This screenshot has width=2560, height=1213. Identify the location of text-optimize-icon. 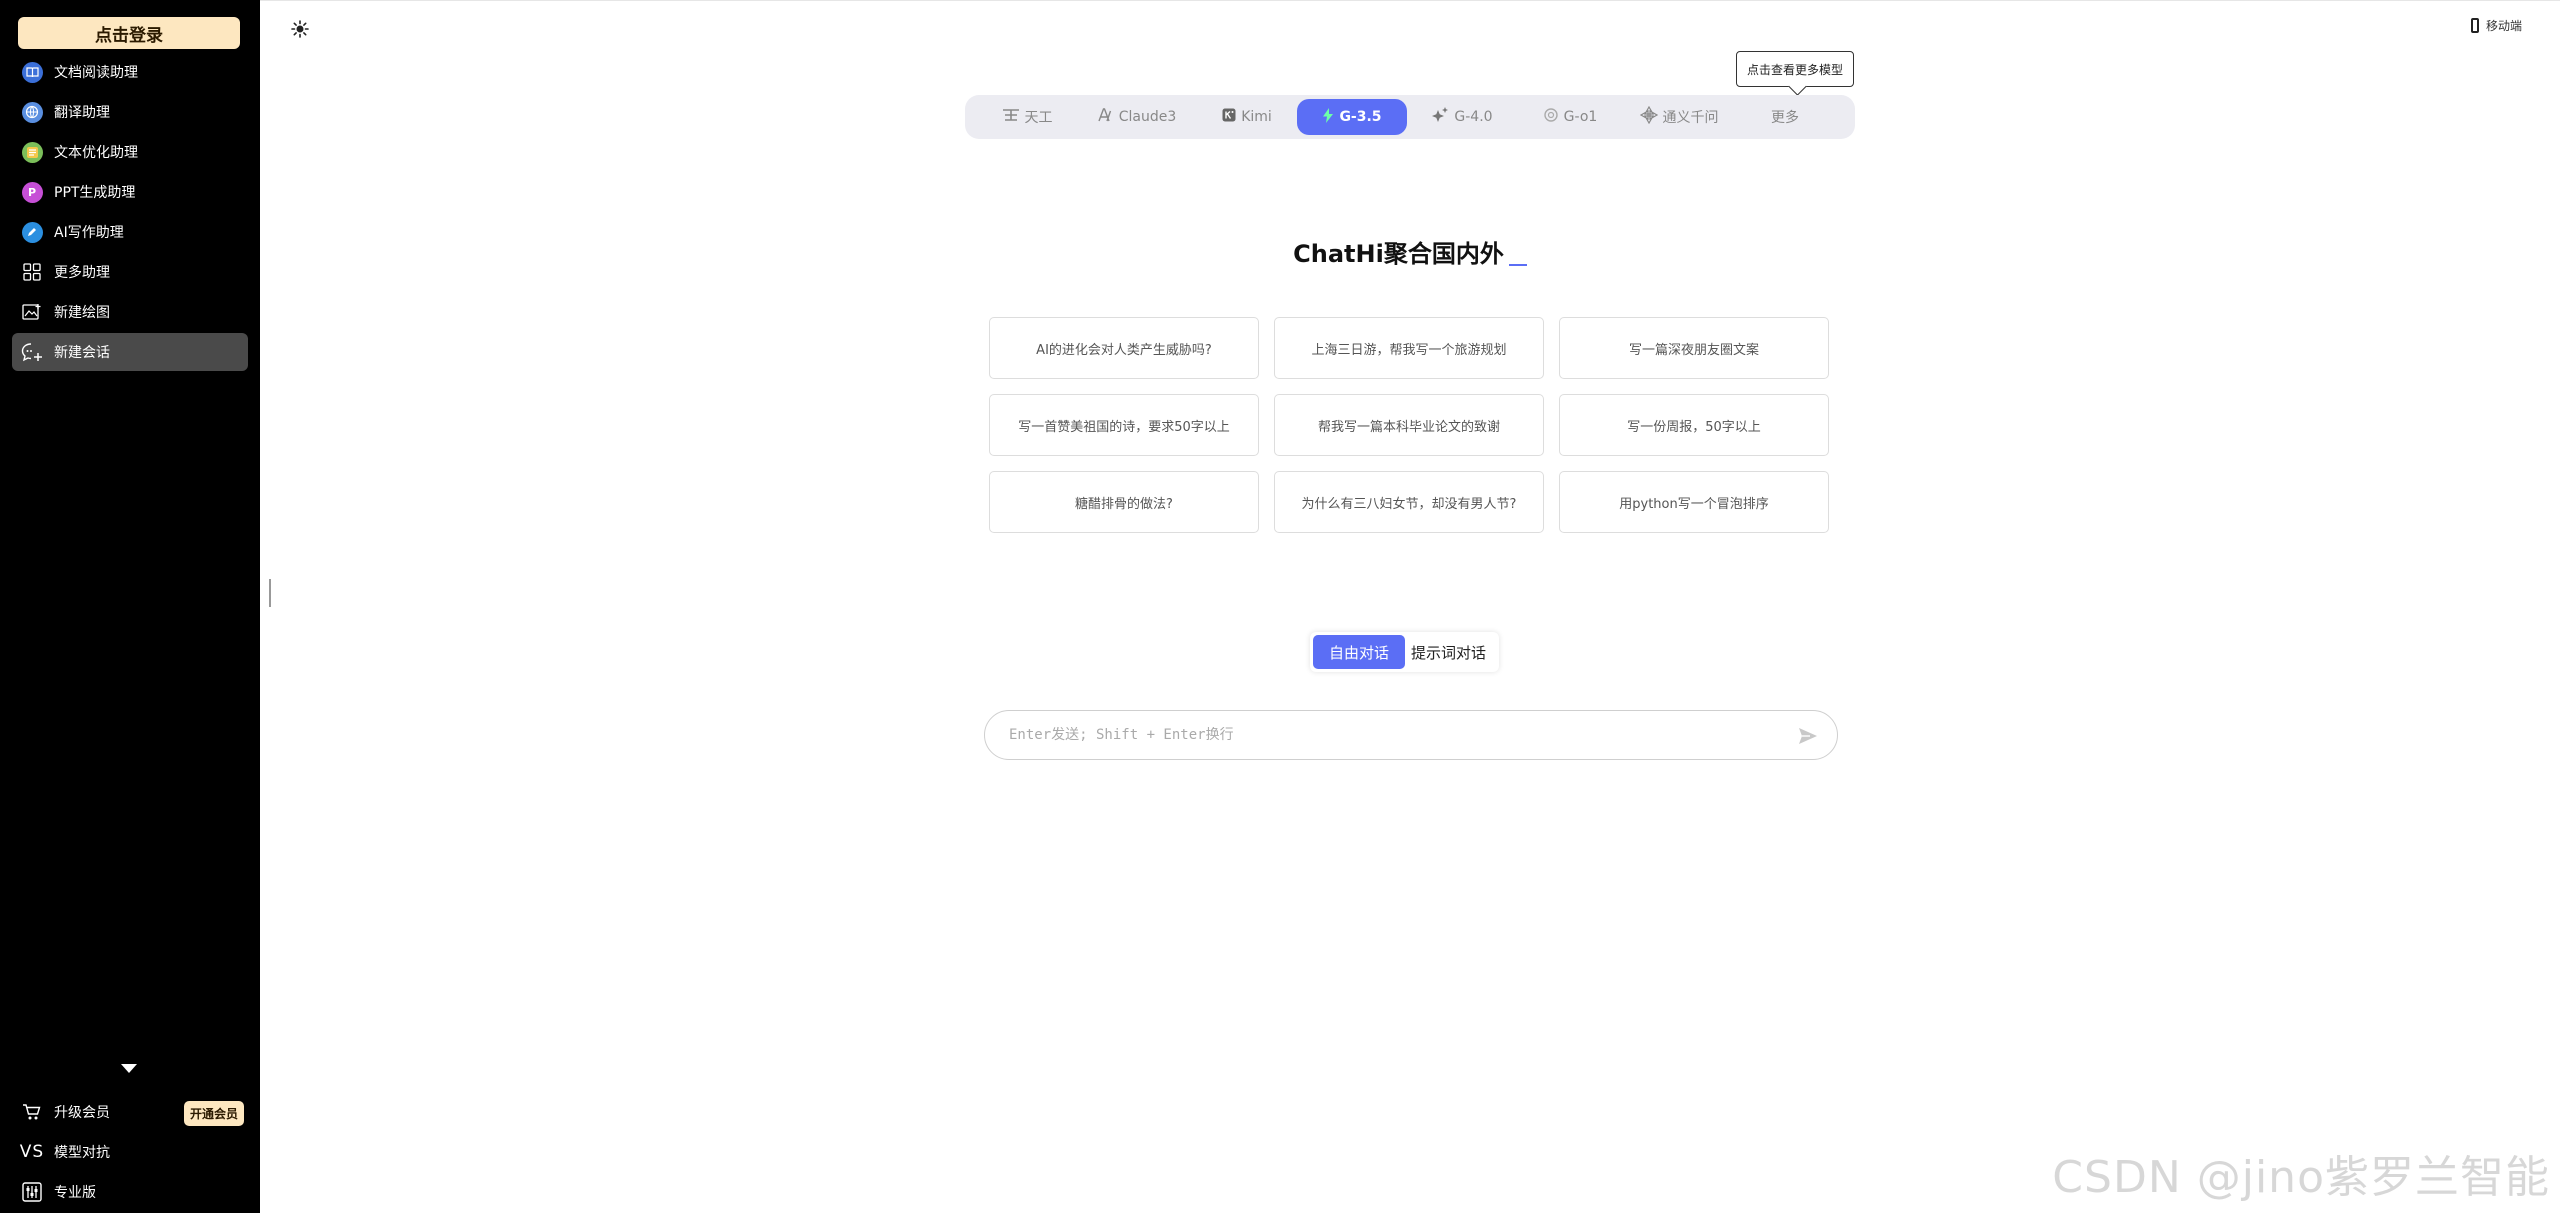
(32, 152).